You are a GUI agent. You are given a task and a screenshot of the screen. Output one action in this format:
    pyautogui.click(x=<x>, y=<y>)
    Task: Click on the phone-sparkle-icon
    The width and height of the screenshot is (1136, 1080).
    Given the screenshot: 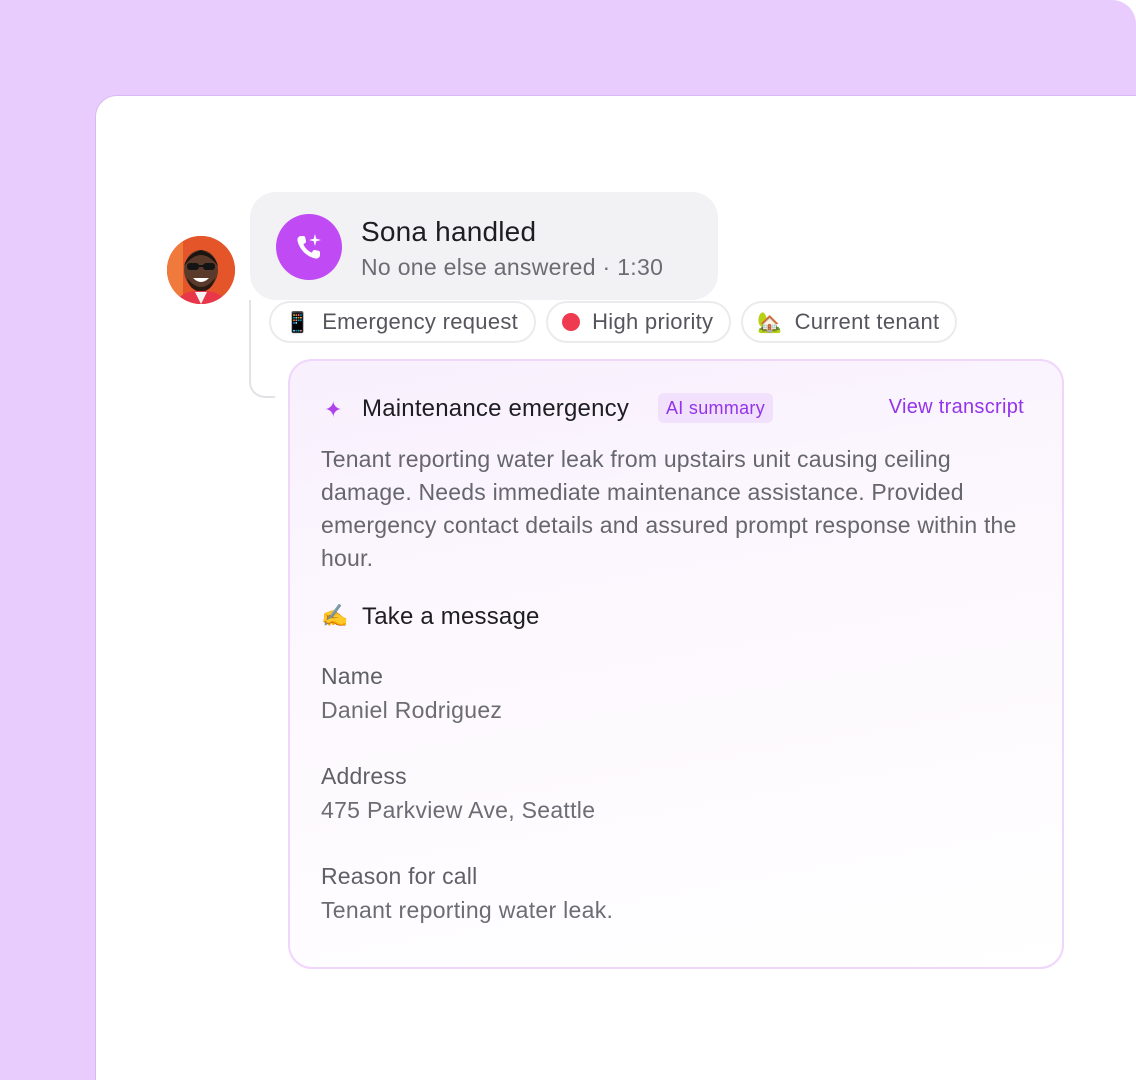 What is the action you would take?
    pyautogui.click(x=309, y=247)
    